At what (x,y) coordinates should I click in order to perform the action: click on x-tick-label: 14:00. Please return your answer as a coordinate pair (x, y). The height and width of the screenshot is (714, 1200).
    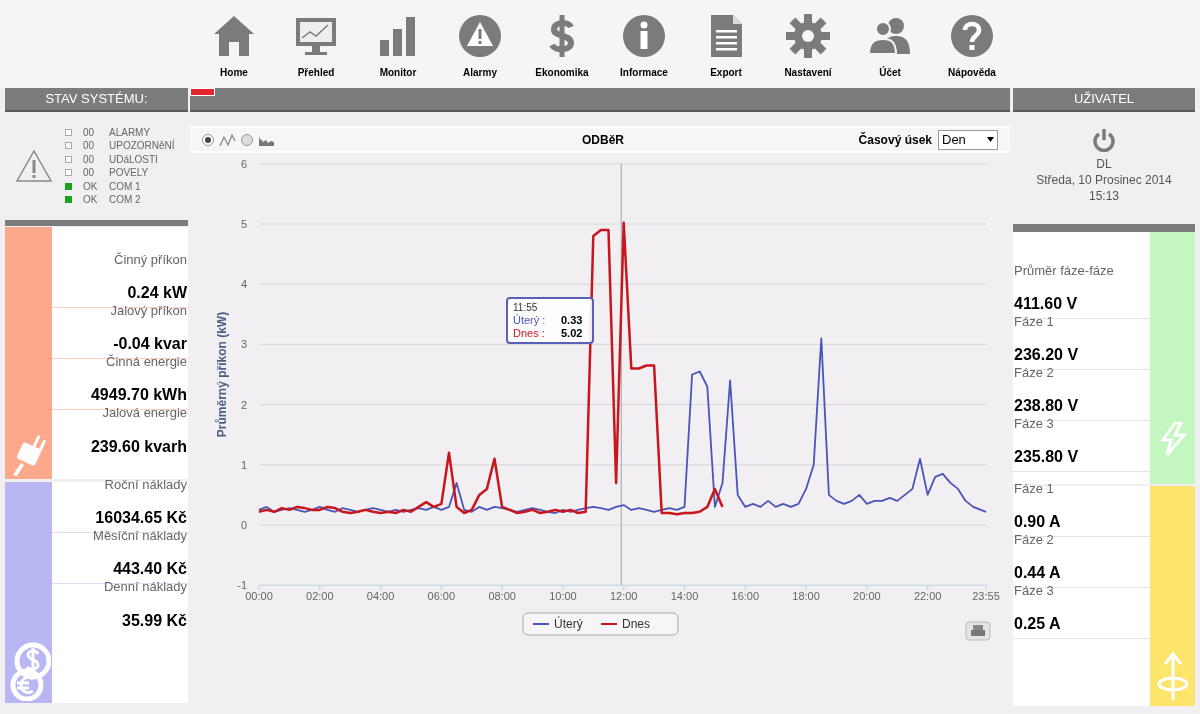
    Looking at the image, I should click on (684, 596).